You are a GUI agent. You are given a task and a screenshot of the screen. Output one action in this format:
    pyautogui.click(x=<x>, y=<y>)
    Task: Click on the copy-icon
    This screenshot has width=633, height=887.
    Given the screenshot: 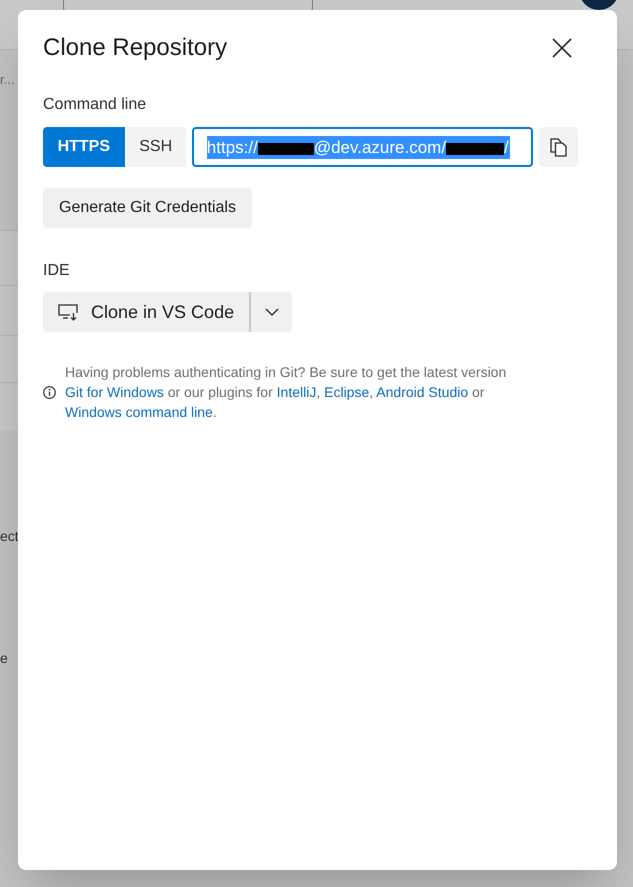 What is the action you would take?
    pyautogui.click(x=559, y=147)
    